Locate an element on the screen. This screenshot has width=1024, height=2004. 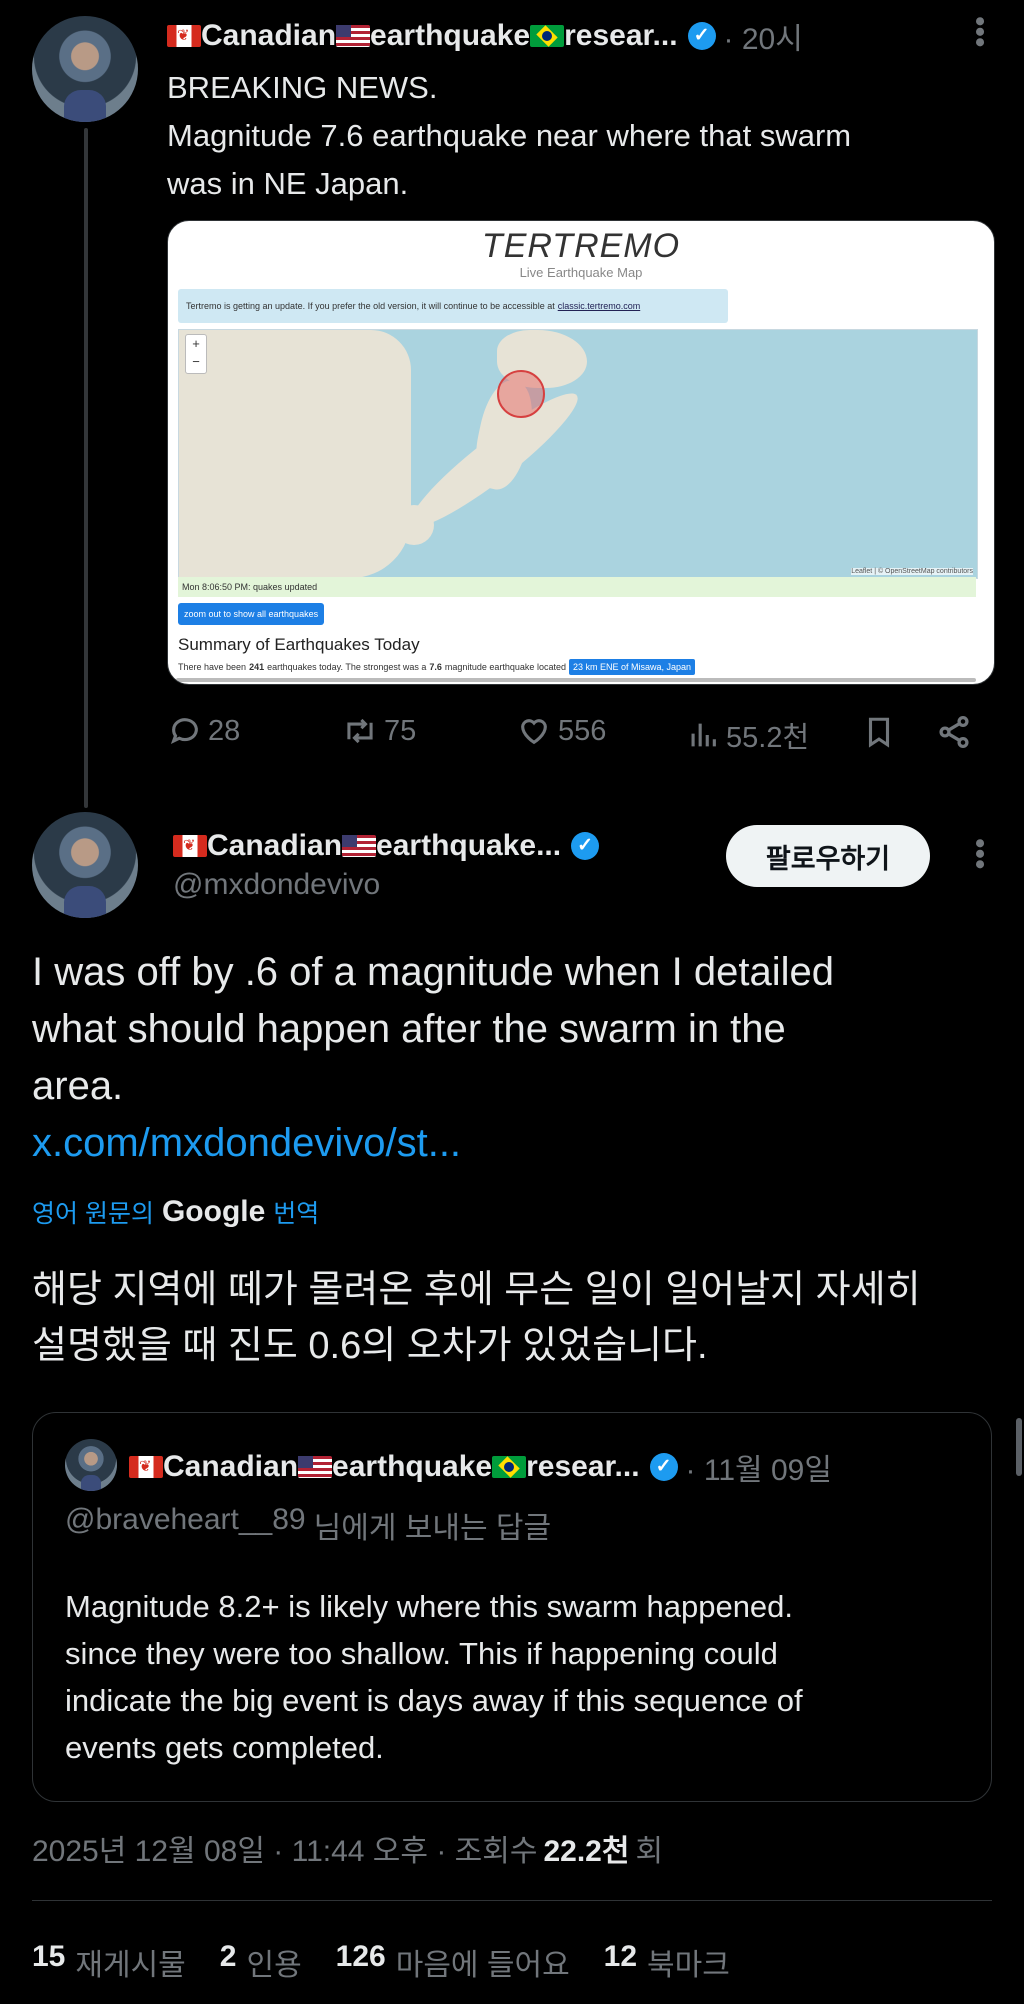
reply-icon is located at coordinates (184, 731).